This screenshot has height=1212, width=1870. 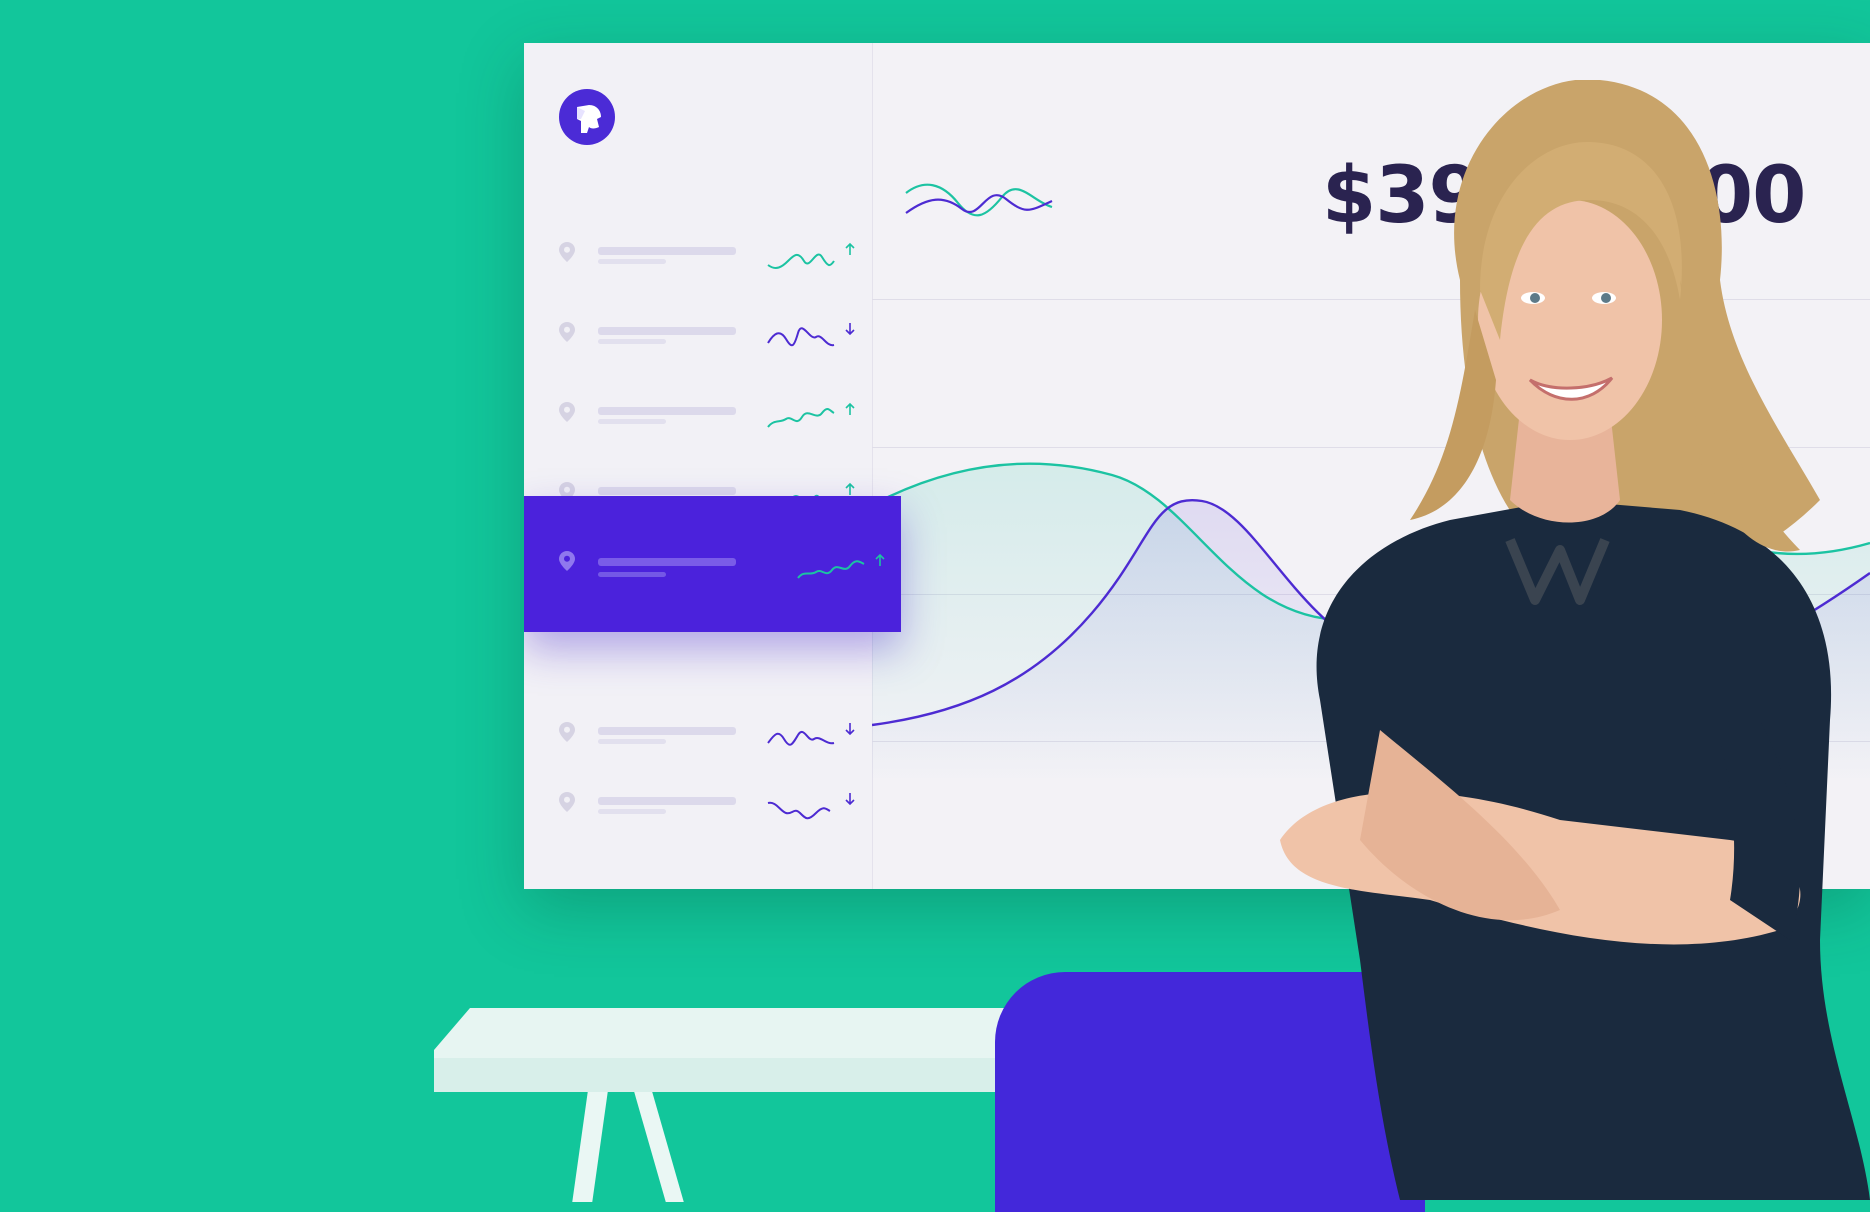 I want to click on list-item-selected, so click(x=712, y=564).